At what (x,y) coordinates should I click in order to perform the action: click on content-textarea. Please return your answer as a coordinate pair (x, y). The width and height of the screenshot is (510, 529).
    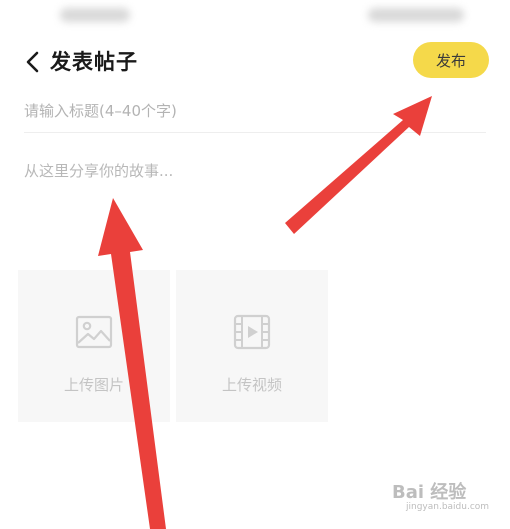
    Looking at the image, I should click on (254, 200).